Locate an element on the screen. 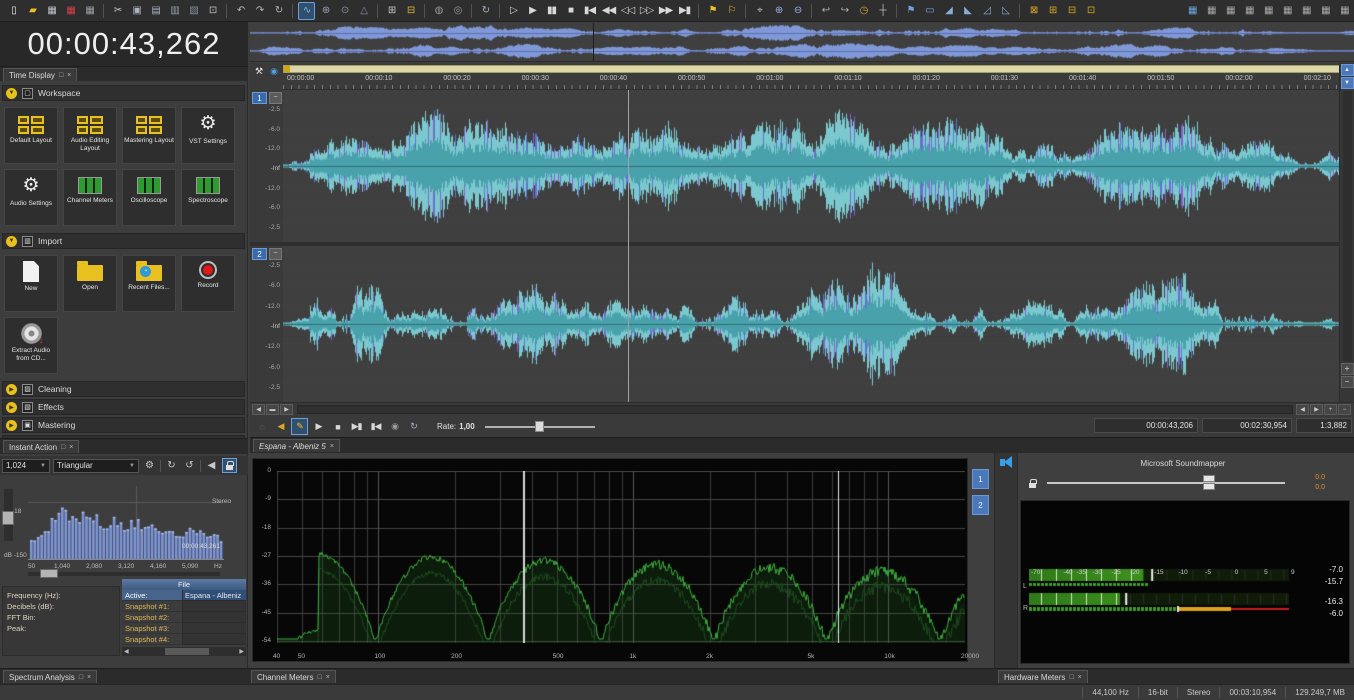 This screenshot has width=1354, height=700. record-lock-button: ⊡ is located at coordinates (1090, 11).